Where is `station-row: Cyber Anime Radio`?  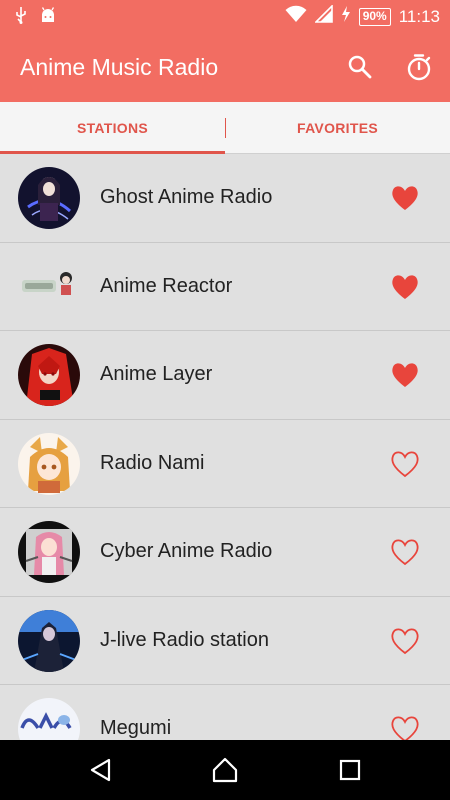 station-row: Cyber Anime Radio is located at coordinates (225, 552).